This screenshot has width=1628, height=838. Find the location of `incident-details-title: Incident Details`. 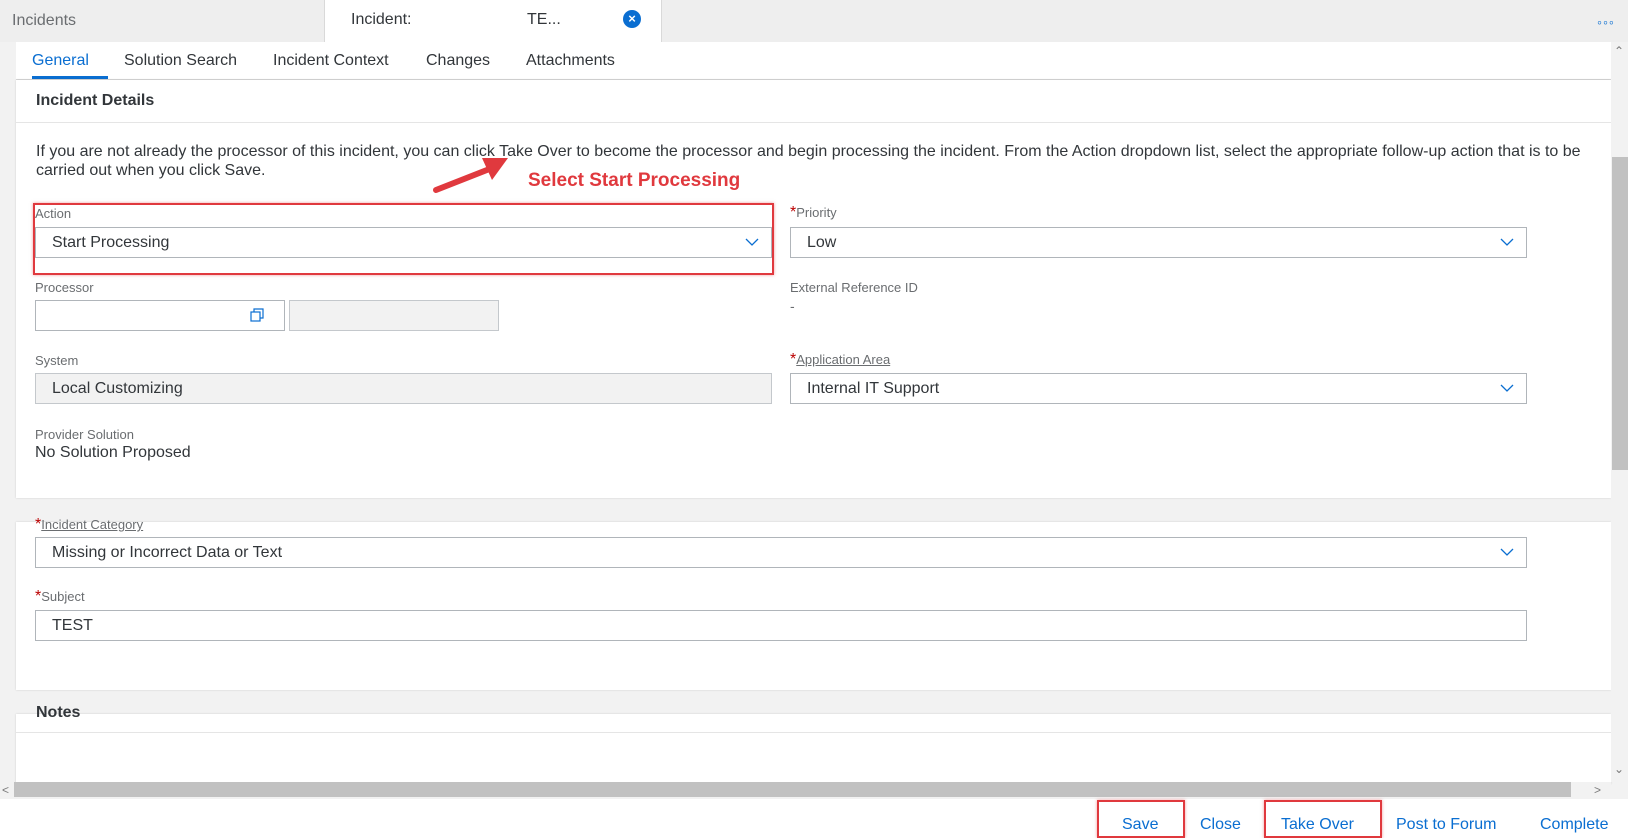

incident-details-title: Incident Details is located at coordinates (95, 100).